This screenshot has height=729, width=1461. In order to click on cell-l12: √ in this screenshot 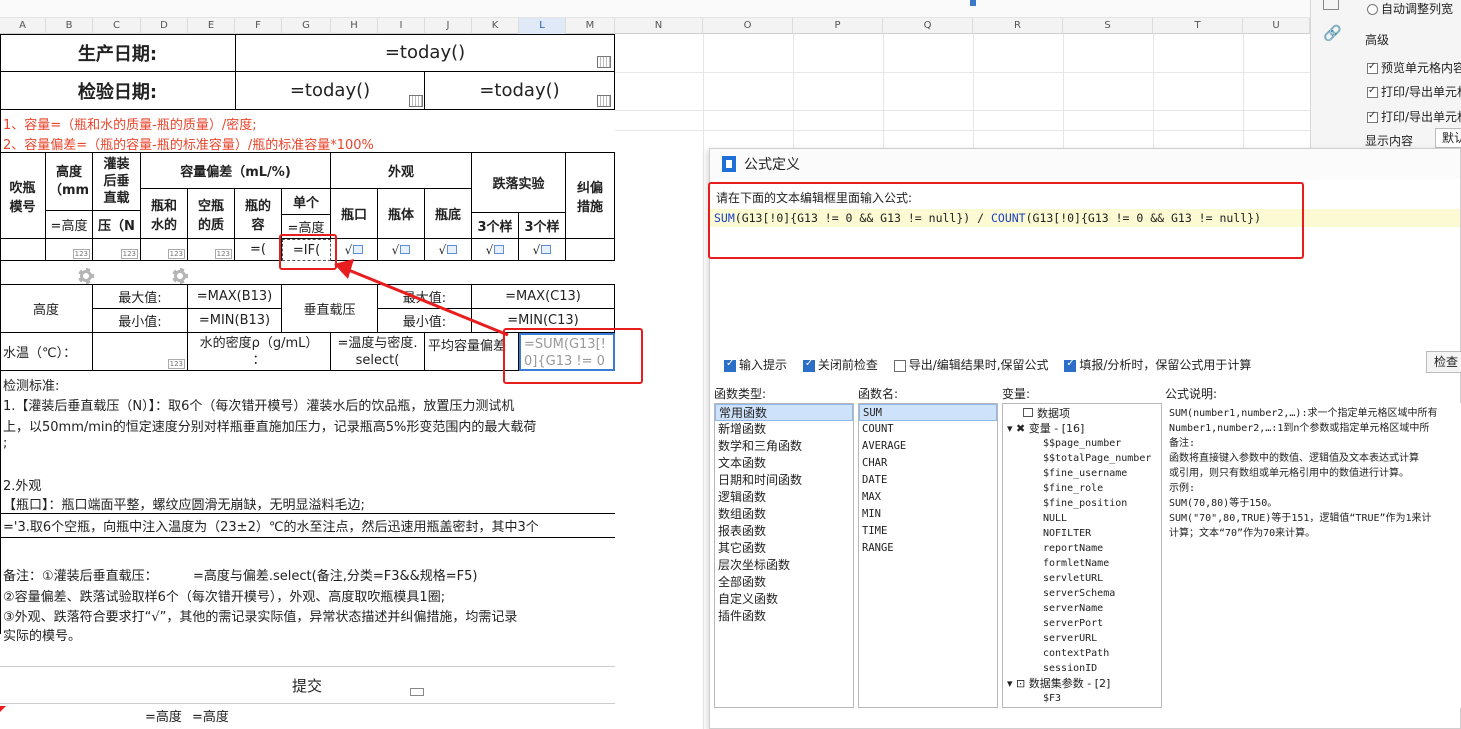, I will do `click(542, 250)`.